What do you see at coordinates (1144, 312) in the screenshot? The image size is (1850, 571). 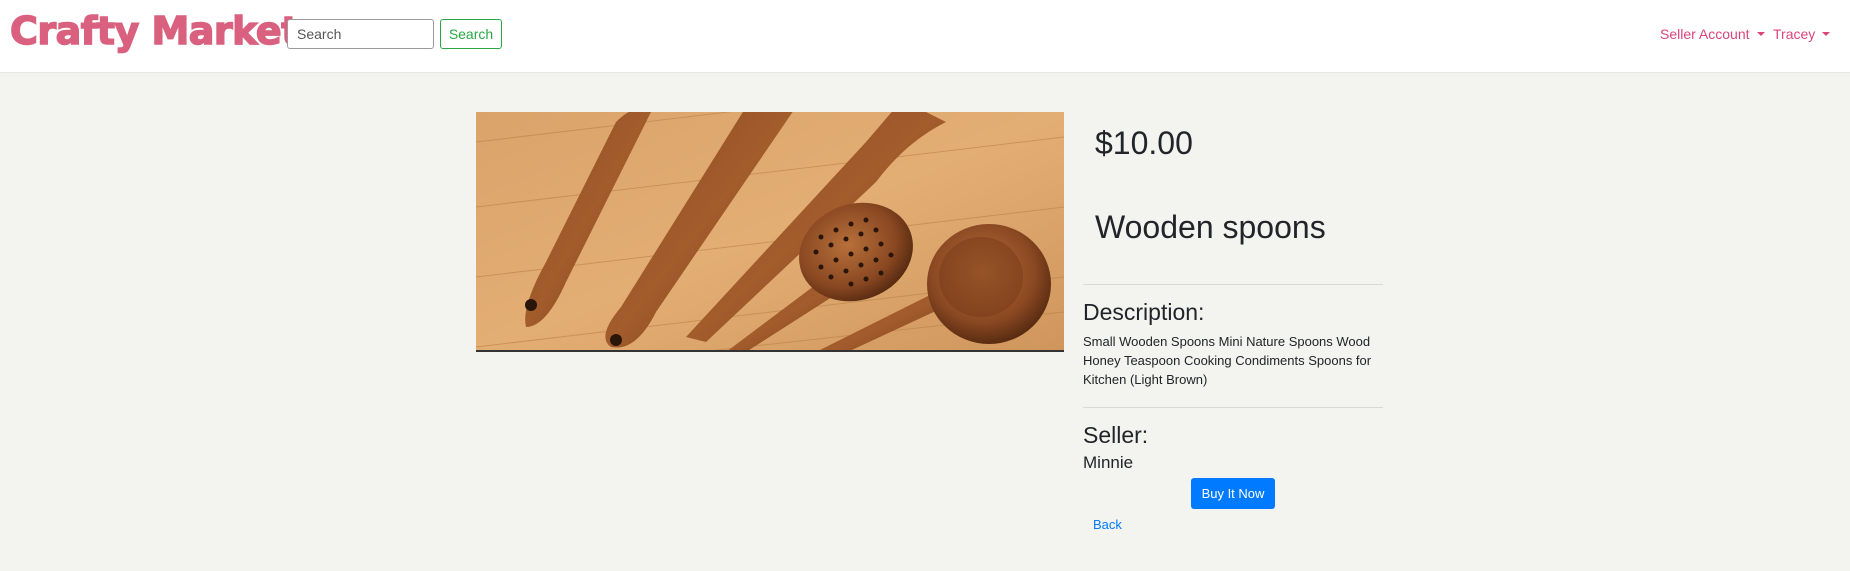 I see `description-heading: Description:` at bounding box center [1144, 312].